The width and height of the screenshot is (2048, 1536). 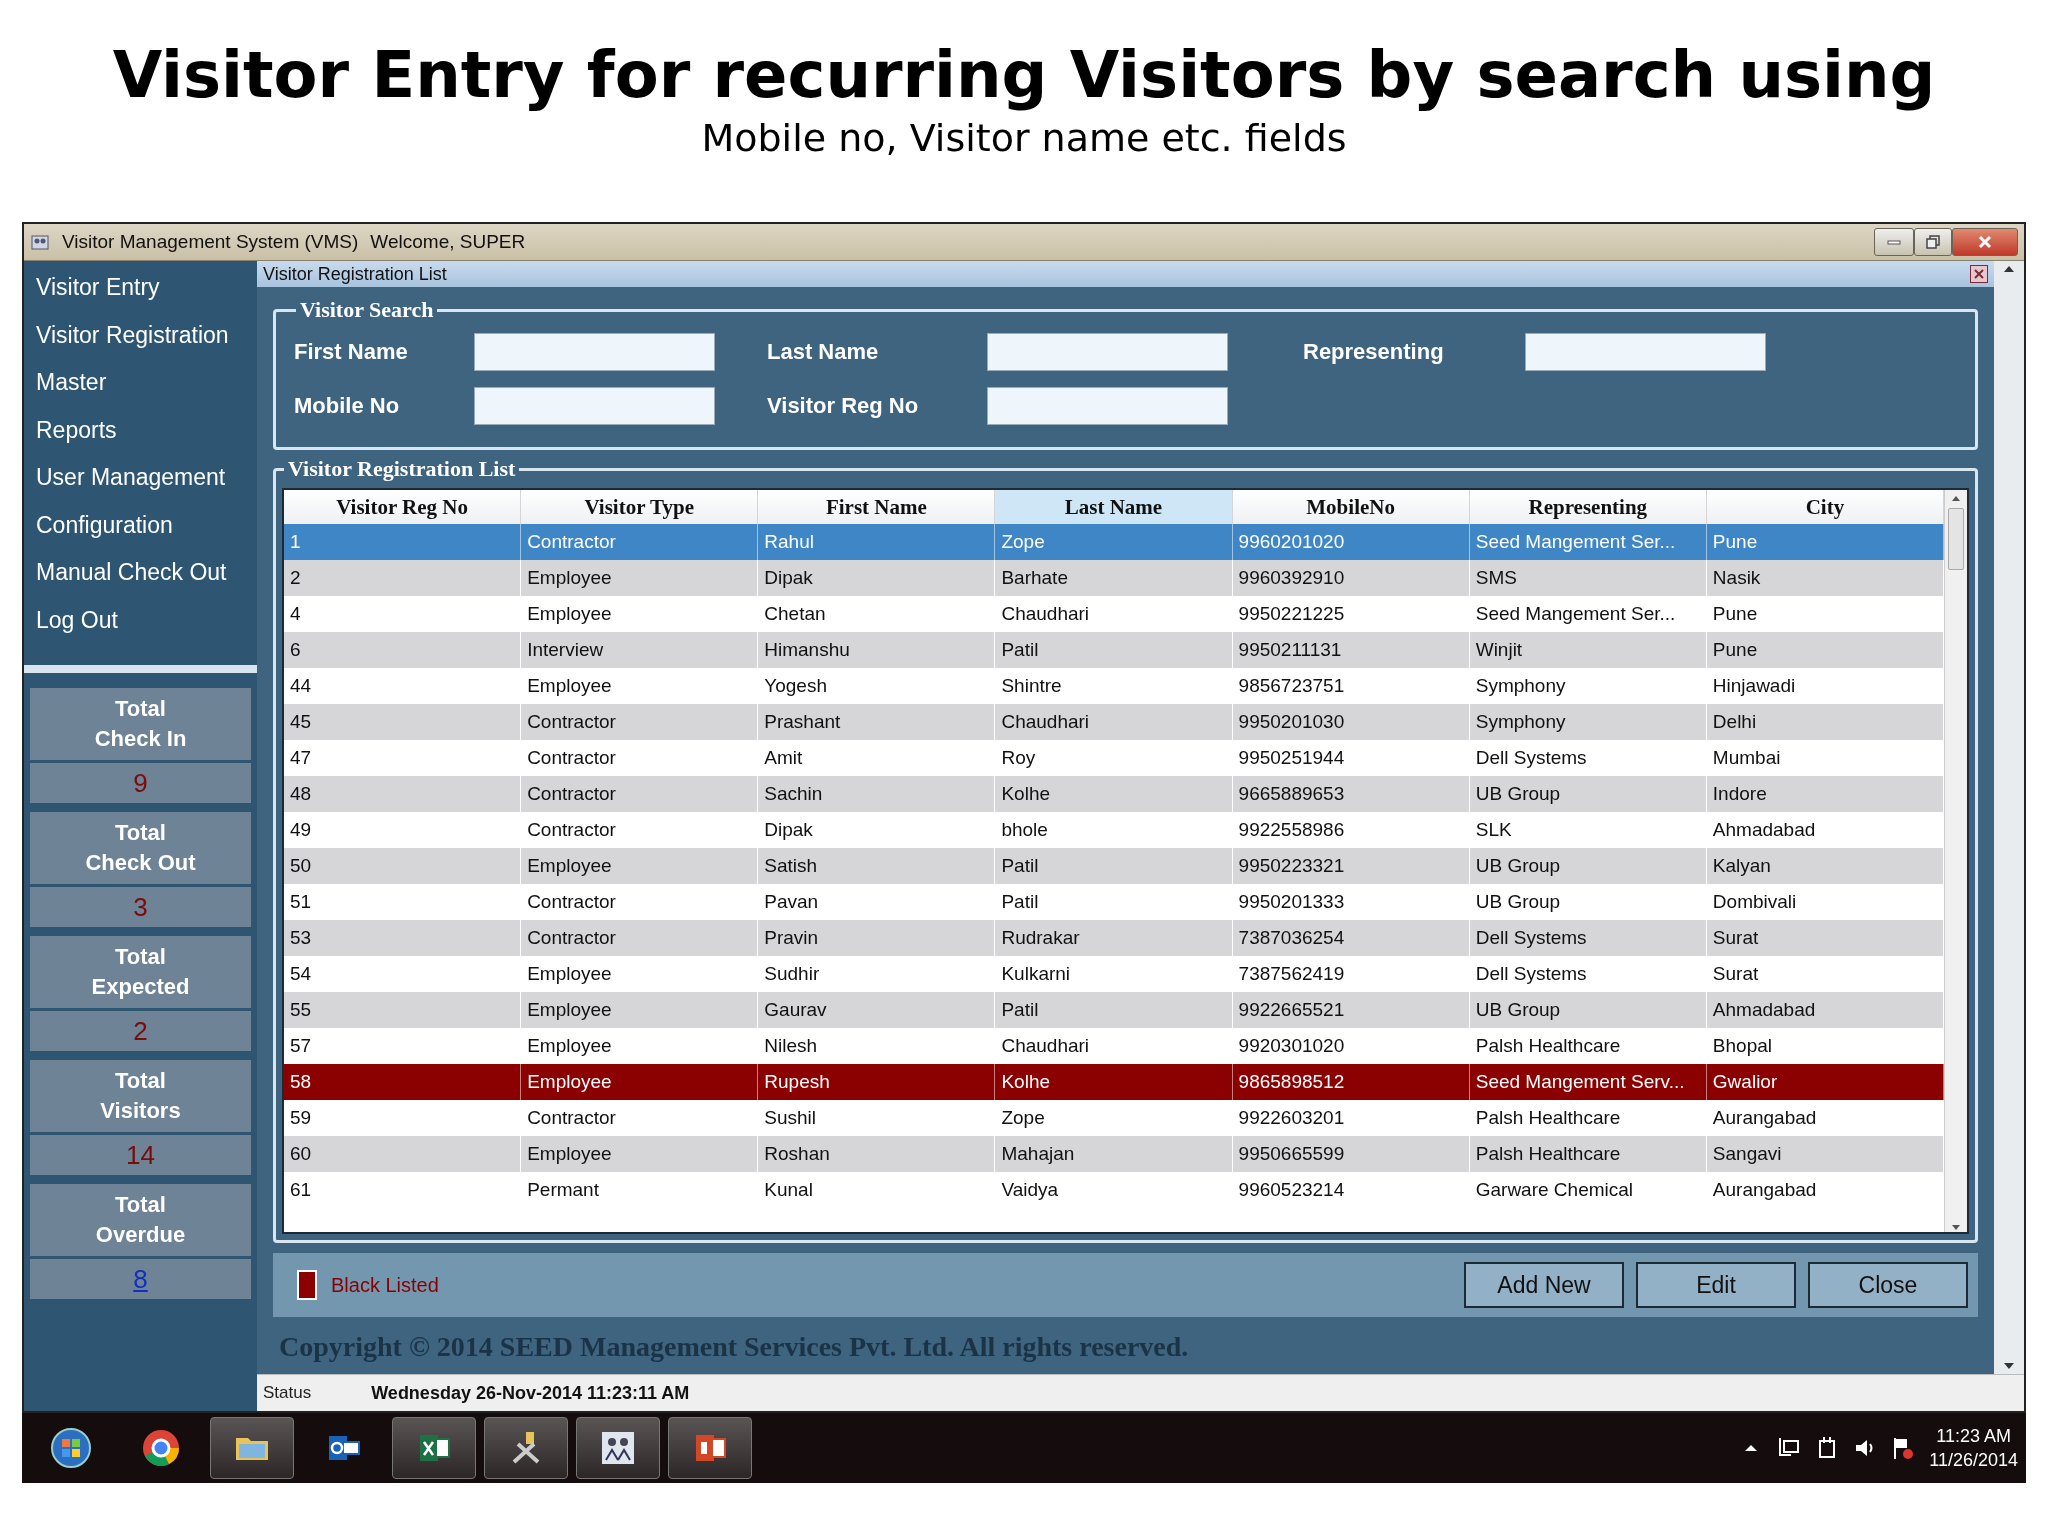 What do you see at coordinates (385, 1285) in the screenshot?
I see `legend-label: Black Listed` at bounding box center [385, 1285].